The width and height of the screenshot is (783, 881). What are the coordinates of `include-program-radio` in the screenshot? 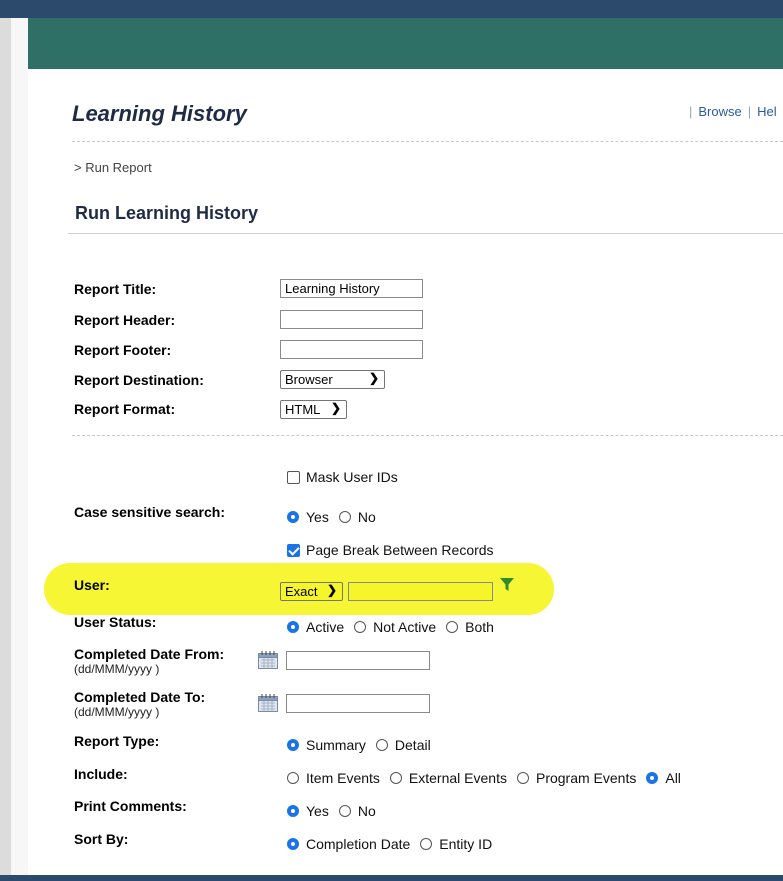 It's located at (522, 778).